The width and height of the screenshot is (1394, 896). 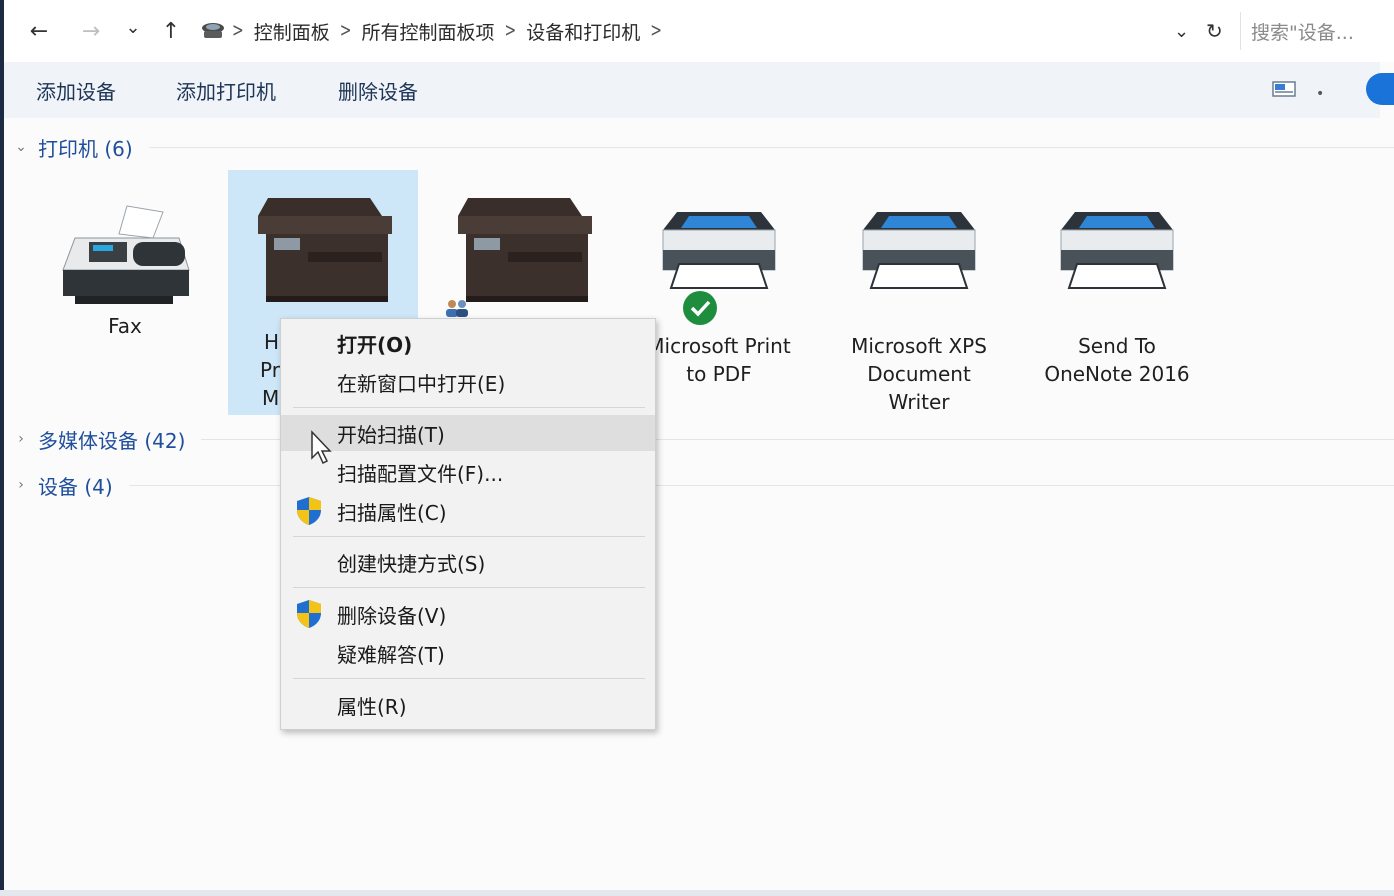 I want to click on menu-item-remove-device: 删除设备(V), so click(x=468, y=614).